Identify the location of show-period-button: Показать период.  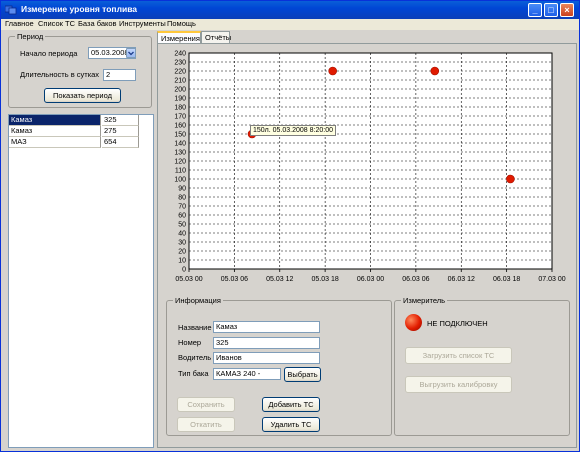
(82, 95).